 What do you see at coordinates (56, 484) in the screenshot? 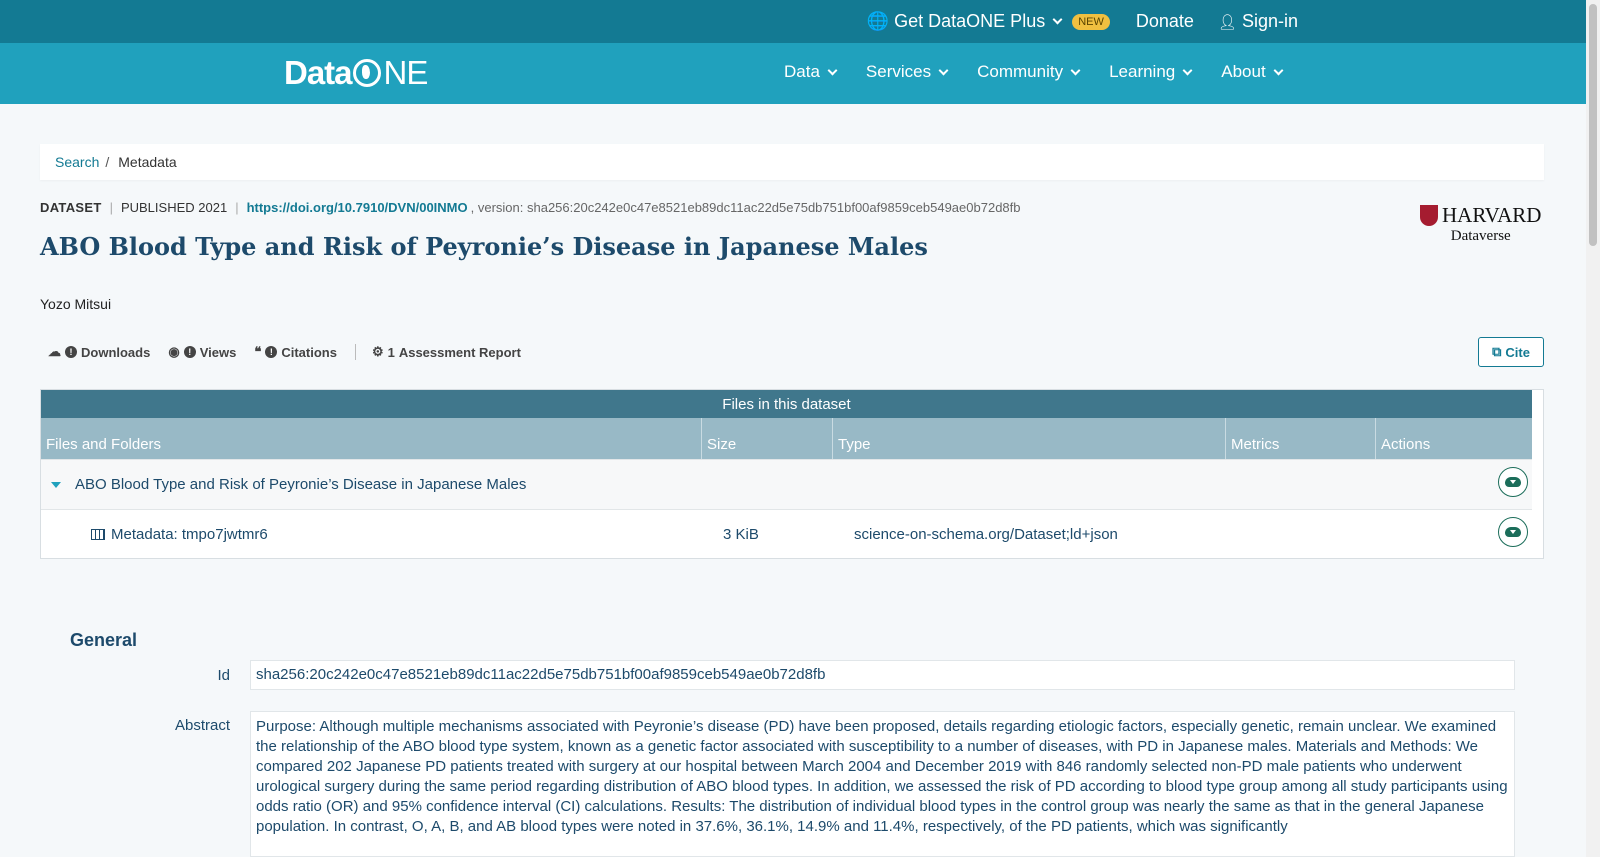
I see `caret-down-icon` at bounding box center [56, 484].